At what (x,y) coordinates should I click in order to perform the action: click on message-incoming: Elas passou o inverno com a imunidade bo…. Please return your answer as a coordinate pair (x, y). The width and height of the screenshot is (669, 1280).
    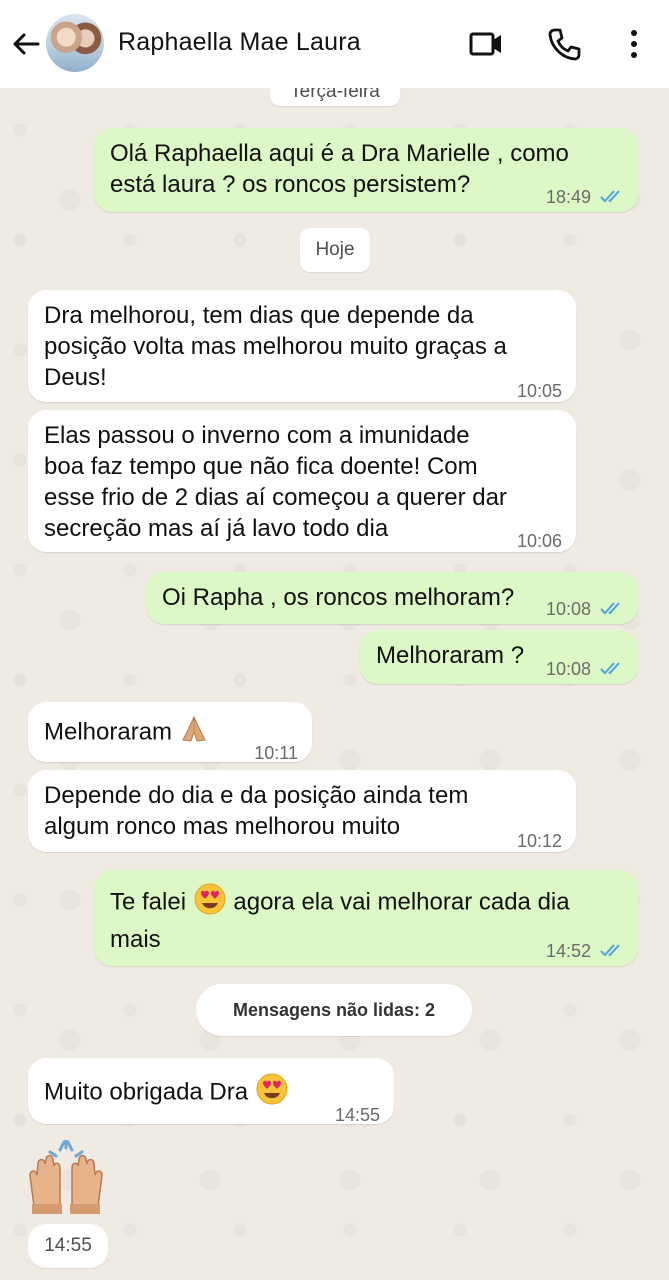
    Looking at the image, I should click on (302, 481).